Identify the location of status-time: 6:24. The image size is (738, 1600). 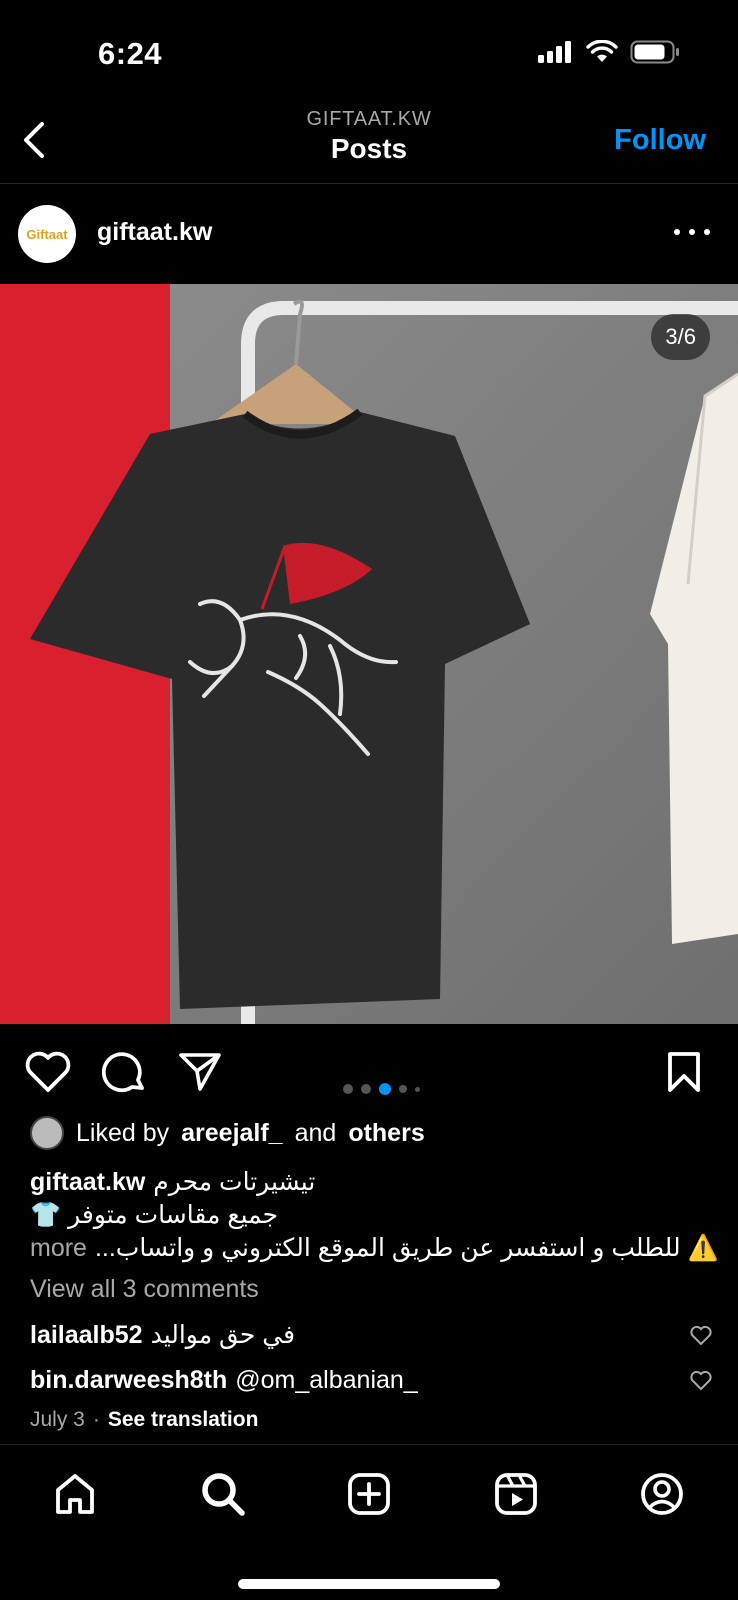
(130, 53).